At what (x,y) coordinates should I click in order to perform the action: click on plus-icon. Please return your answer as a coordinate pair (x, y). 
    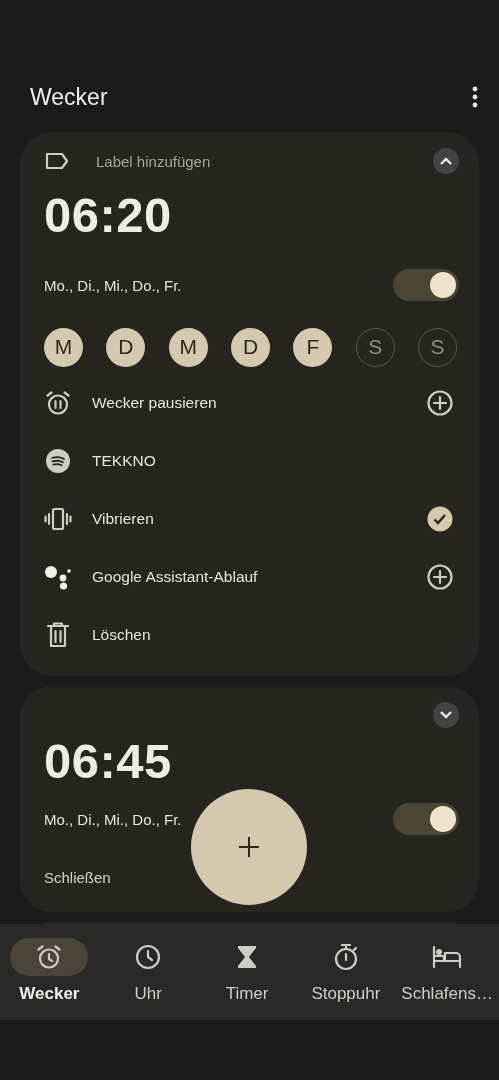
    Looking at the image, I should click on (249, 847).